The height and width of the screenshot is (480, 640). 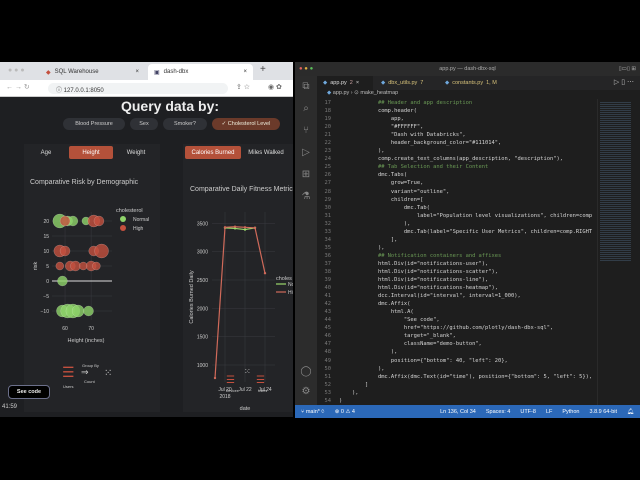 I want to click on code-line: 40 html.Div(id="notifications-heatmap"),, so click(x=457, y=288).